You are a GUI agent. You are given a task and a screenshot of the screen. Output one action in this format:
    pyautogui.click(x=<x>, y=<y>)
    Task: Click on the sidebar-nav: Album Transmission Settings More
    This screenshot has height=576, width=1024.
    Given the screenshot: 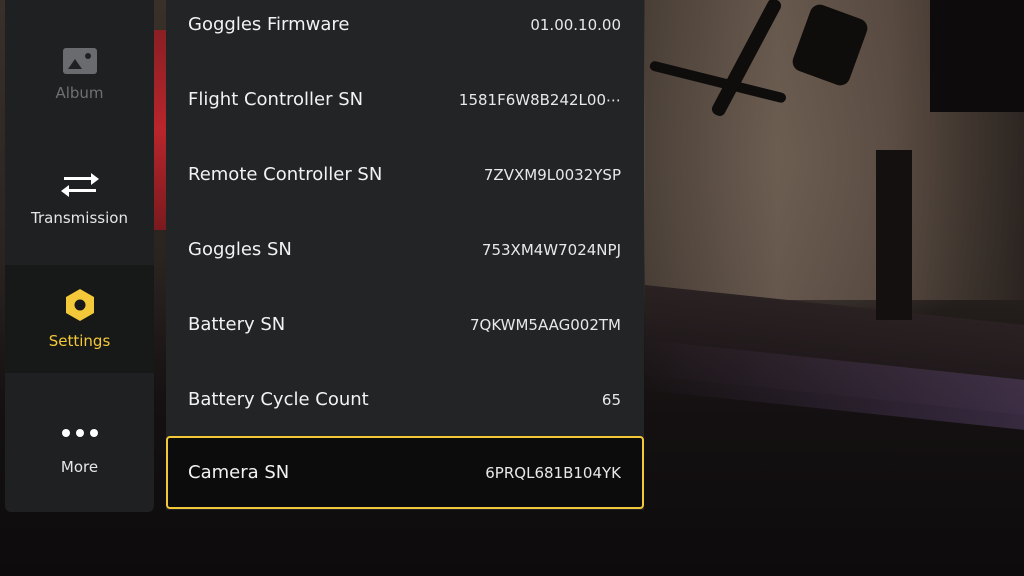 What is the action you would take?
    pyautogui.click(x=79, y=256)
    